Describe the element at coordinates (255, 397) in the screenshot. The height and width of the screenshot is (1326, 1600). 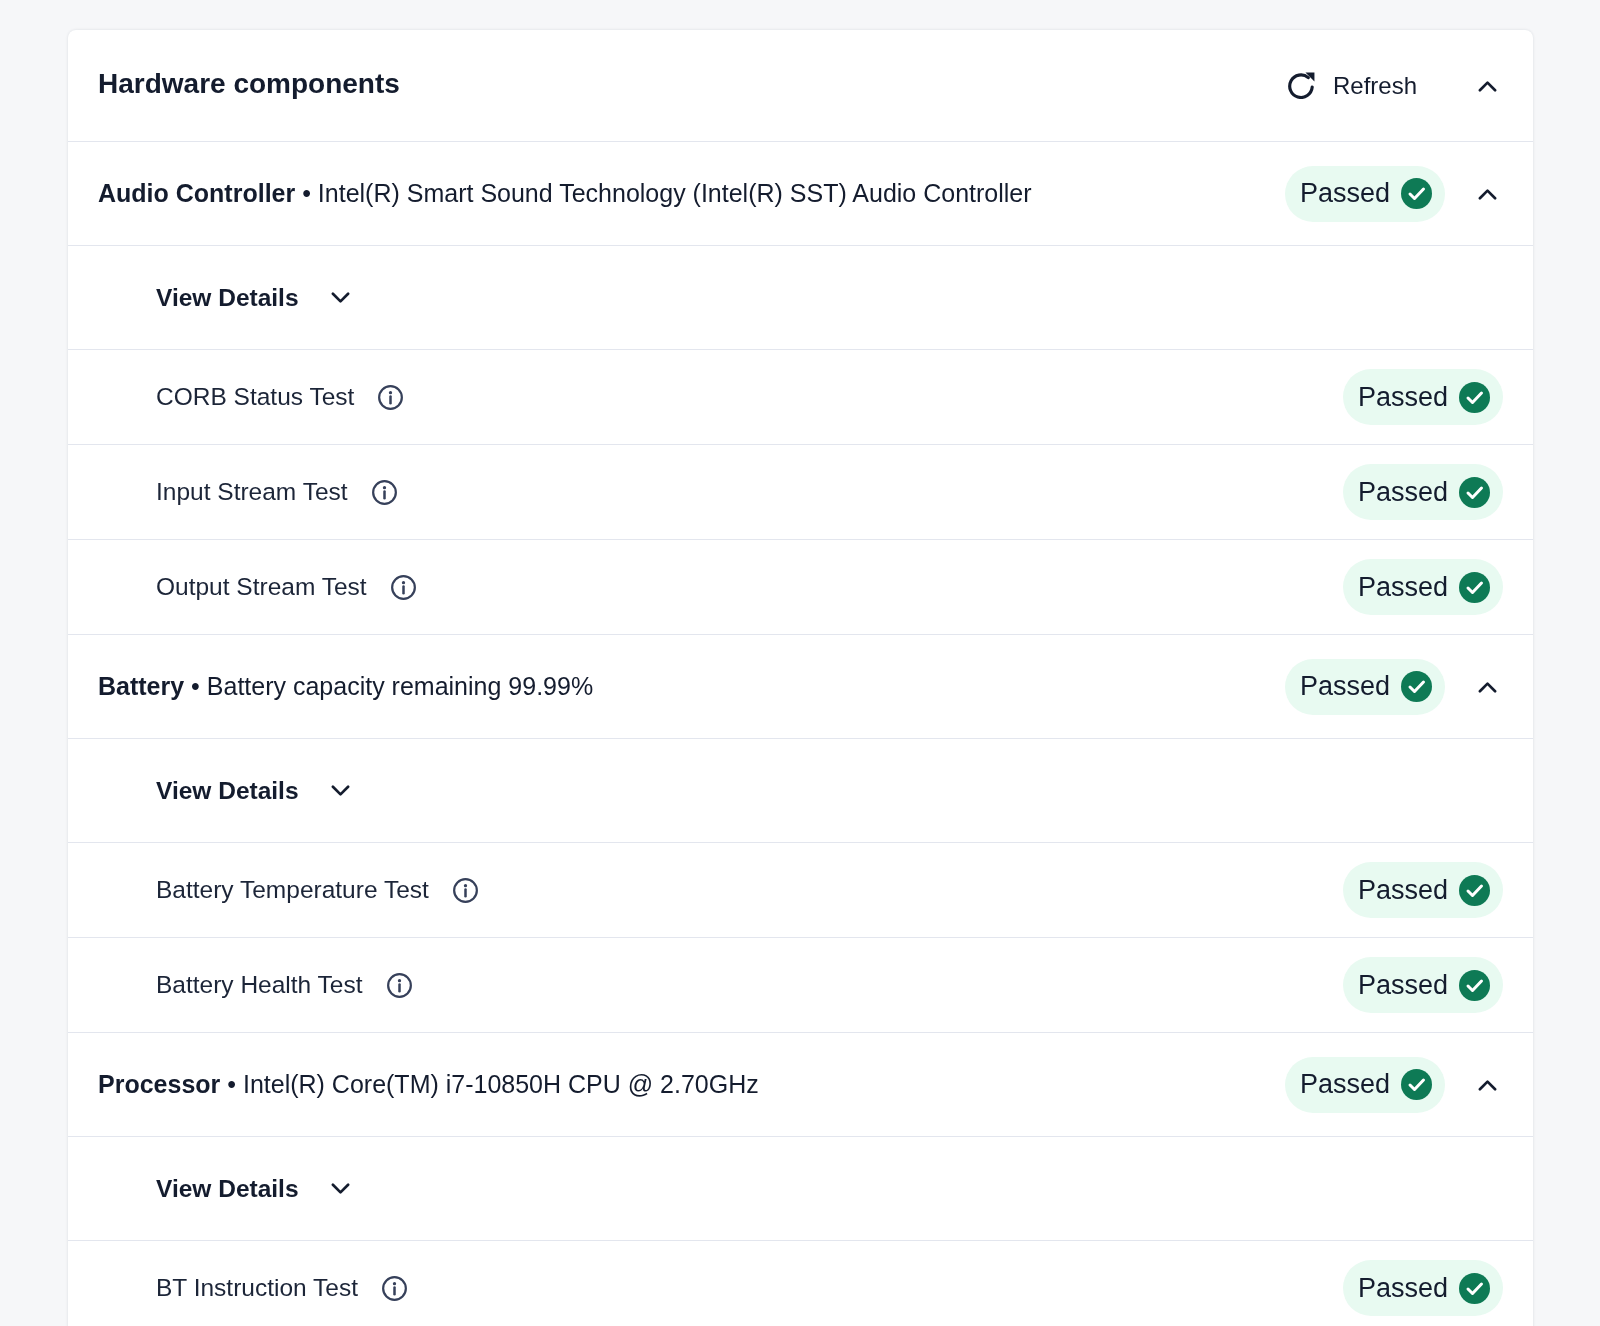
I see `test-name: CORB Status Test` at that location.